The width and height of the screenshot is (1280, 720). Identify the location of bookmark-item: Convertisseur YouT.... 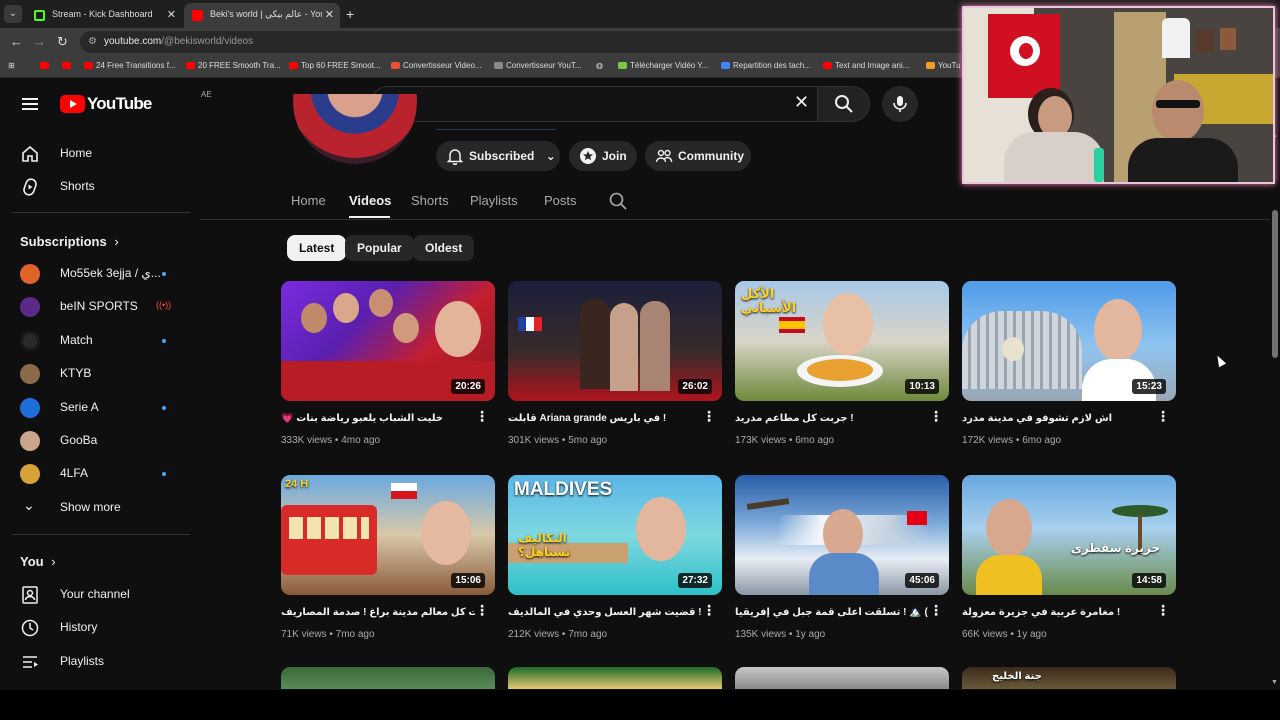
(538, 65).